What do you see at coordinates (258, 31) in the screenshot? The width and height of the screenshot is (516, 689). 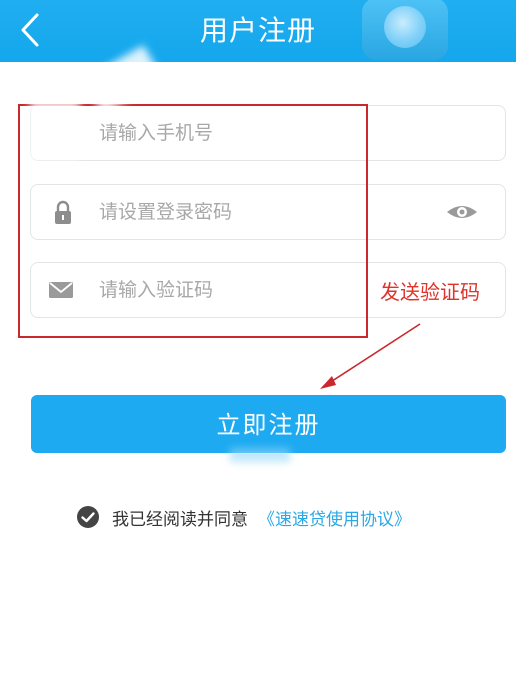 I see `app-header: 用户注册` at bounding box center [258, 31].